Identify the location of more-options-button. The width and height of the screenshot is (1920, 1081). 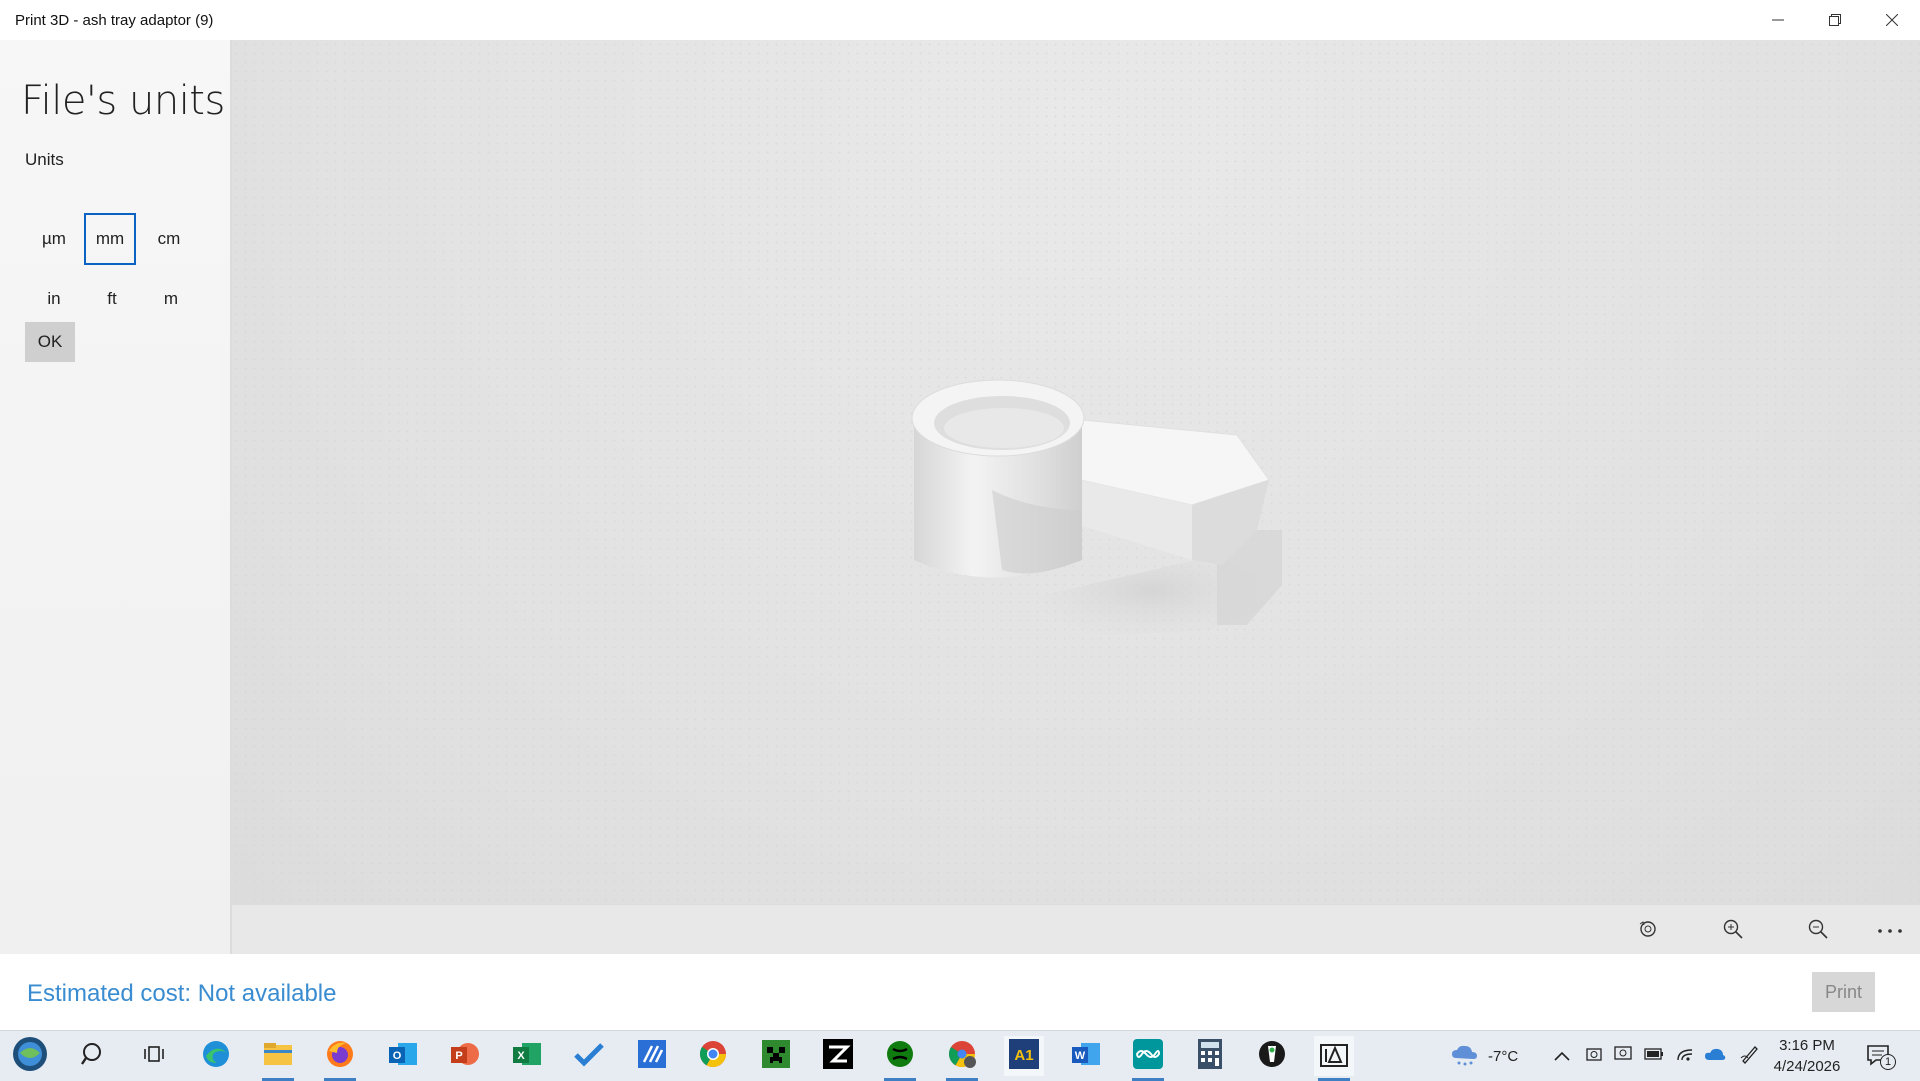
(1890, 931).